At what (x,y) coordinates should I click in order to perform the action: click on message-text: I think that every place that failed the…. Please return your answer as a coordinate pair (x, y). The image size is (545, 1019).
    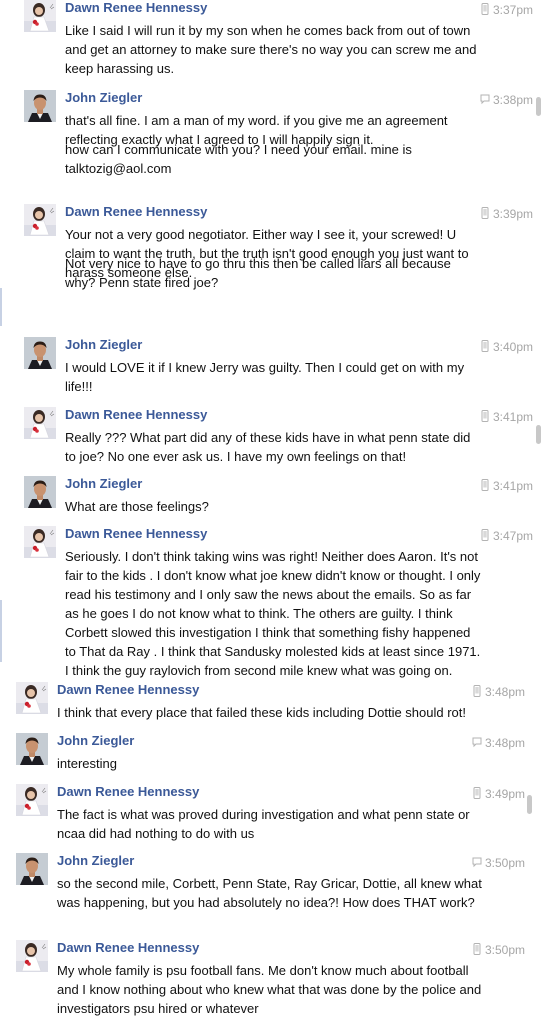
    Looking at the image, I should click on (262, 712).